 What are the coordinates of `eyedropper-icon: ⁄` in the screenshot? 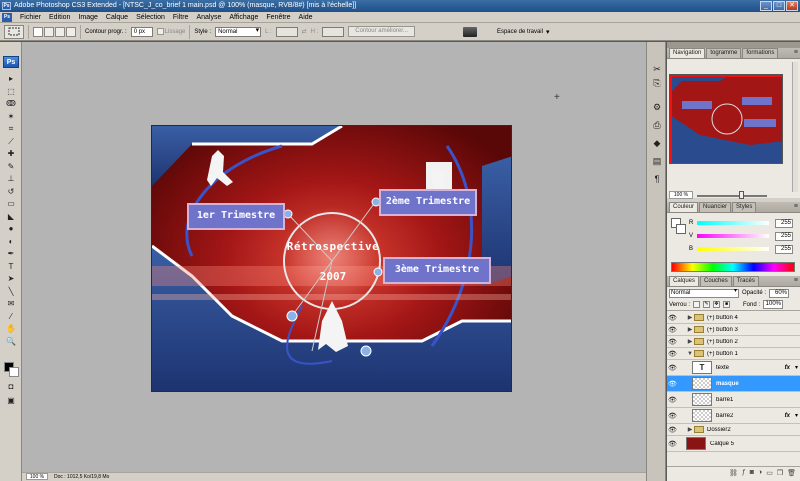 It's located at (11, 317).